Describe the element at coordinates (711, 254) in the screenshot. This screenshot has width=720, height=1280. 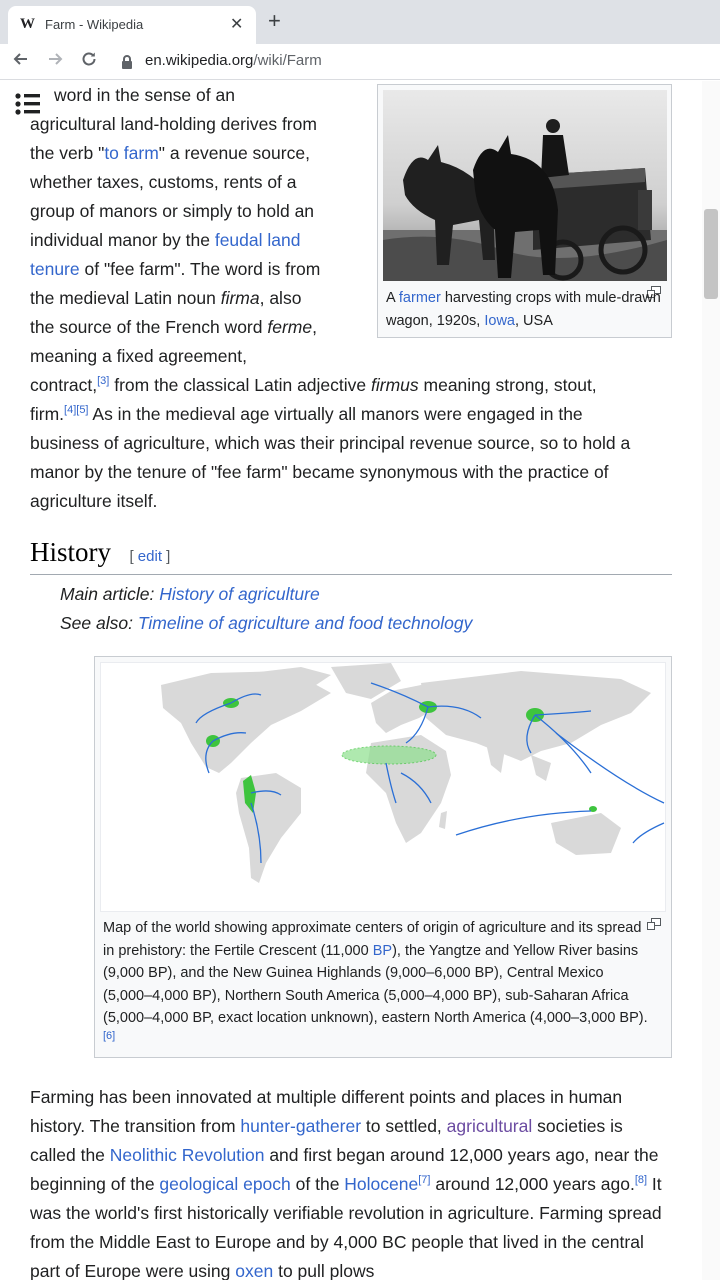
I see `scrollbar-thumb` at that location.